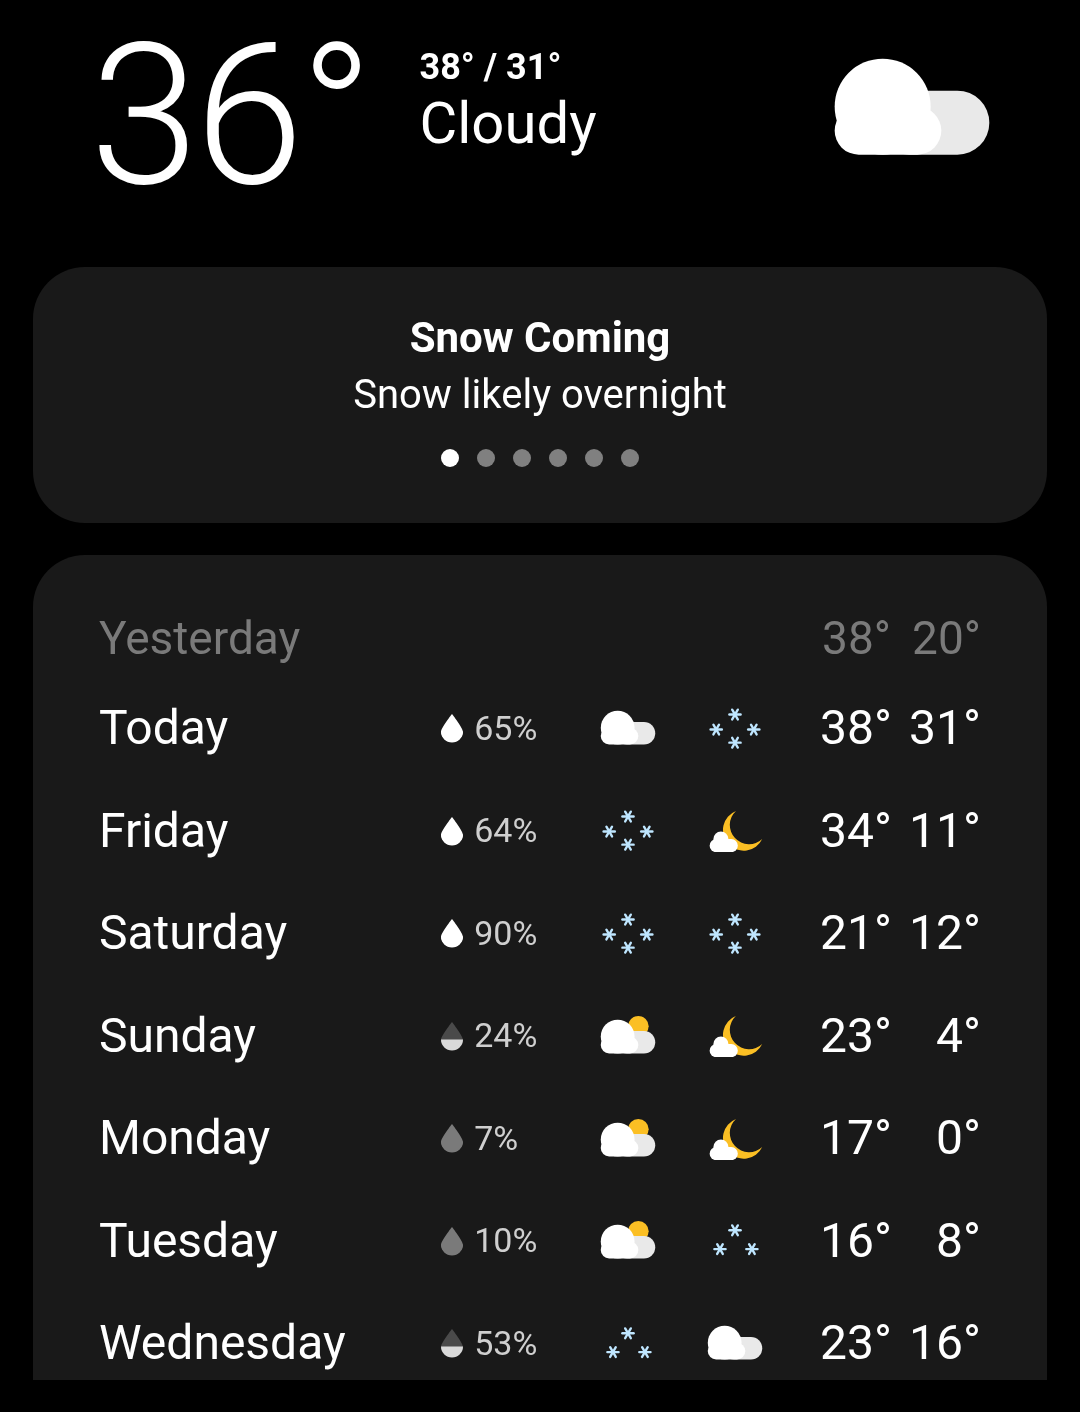 The width and height of the screenshot is (1080, 1412). I want to click on precipitation-chance: 24%, so click(506, 1036).